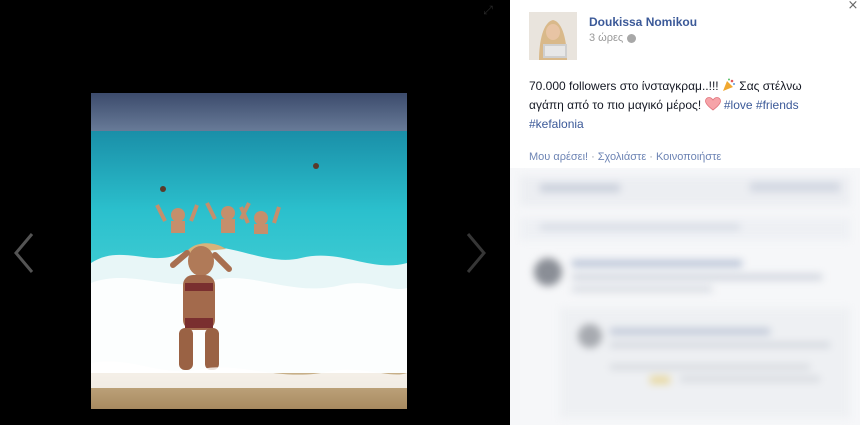 The height and width of the screenshot is (425, 860). Describe the element at coordinates (558, 157) in the screenshot. I see `like-link: Μου αρέσει!` at that location.